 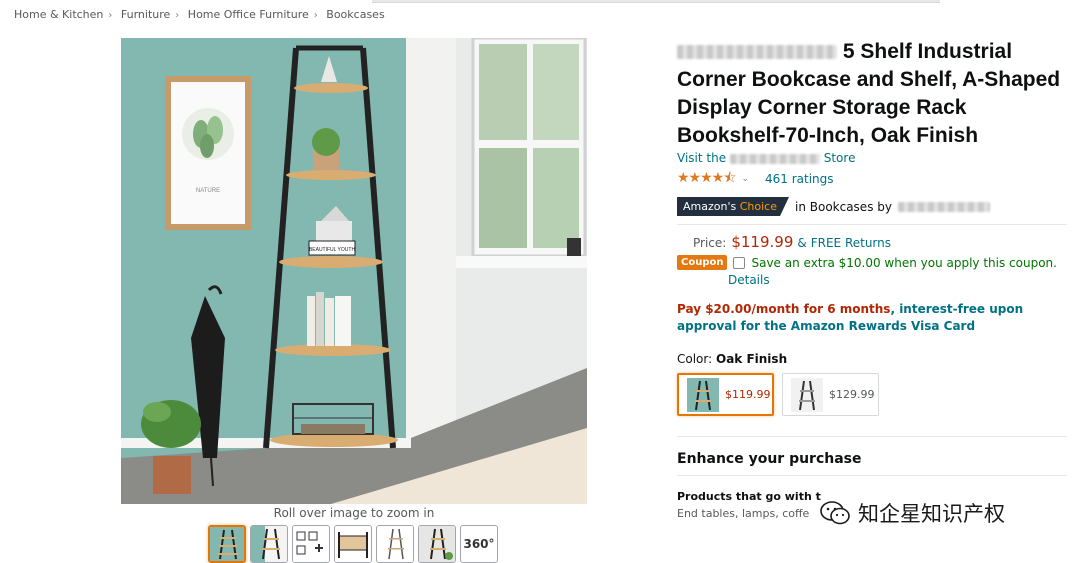 I want to click on store-prefix: Visit the, so click(x=702, y=158).